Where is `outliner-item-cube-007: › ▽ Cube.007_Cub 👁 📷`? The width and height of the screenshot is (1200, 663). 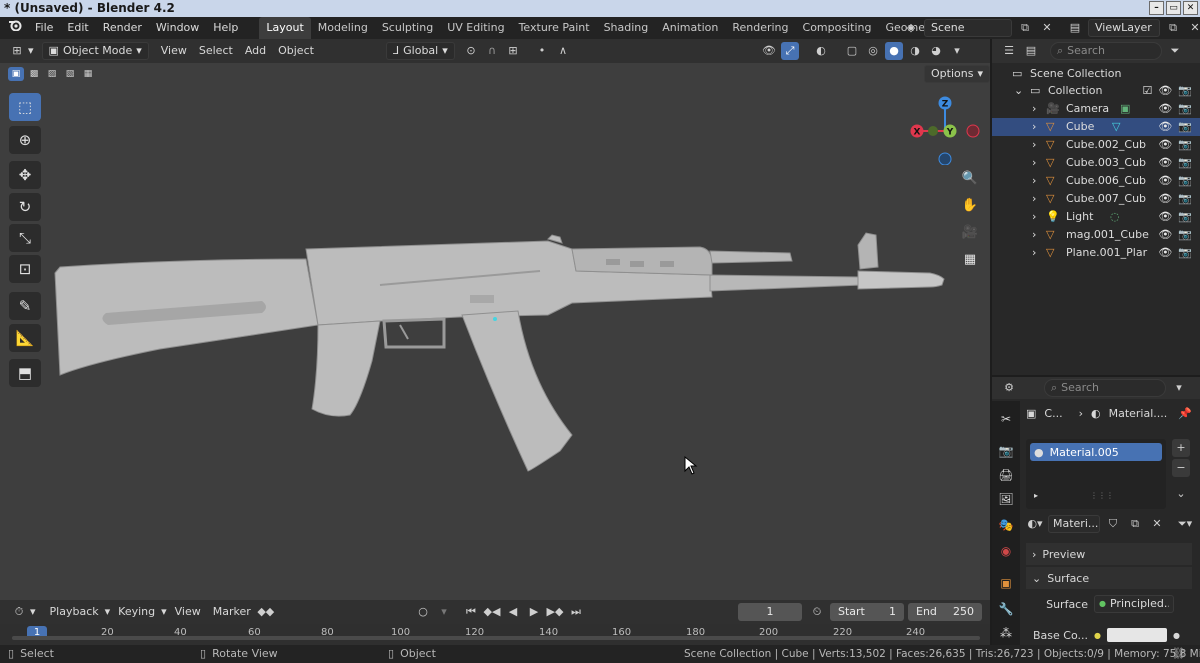
outliner-item-cube-007: › ▽ Cube.007_Cub 👁 📷 is located at coordinates (1096, 199).